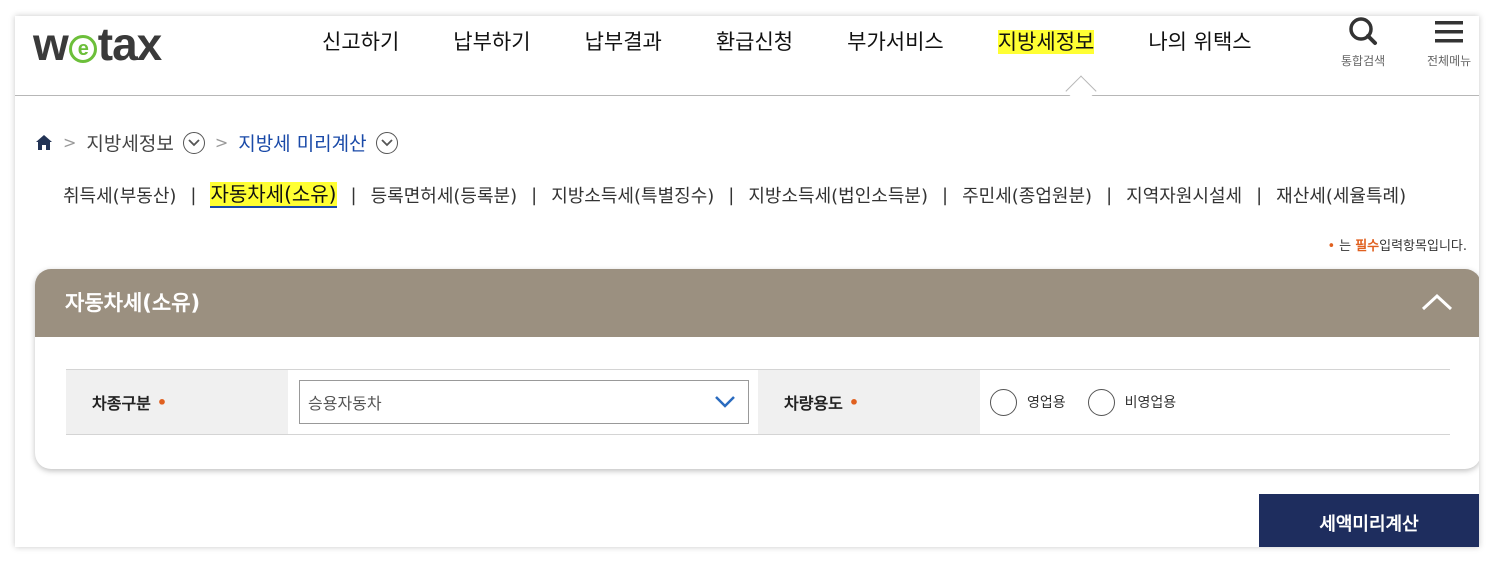 The width and height of the screenshot is (1494, 563). I want to click on breadcrumb-level2-dropdown, so click(386, 142).